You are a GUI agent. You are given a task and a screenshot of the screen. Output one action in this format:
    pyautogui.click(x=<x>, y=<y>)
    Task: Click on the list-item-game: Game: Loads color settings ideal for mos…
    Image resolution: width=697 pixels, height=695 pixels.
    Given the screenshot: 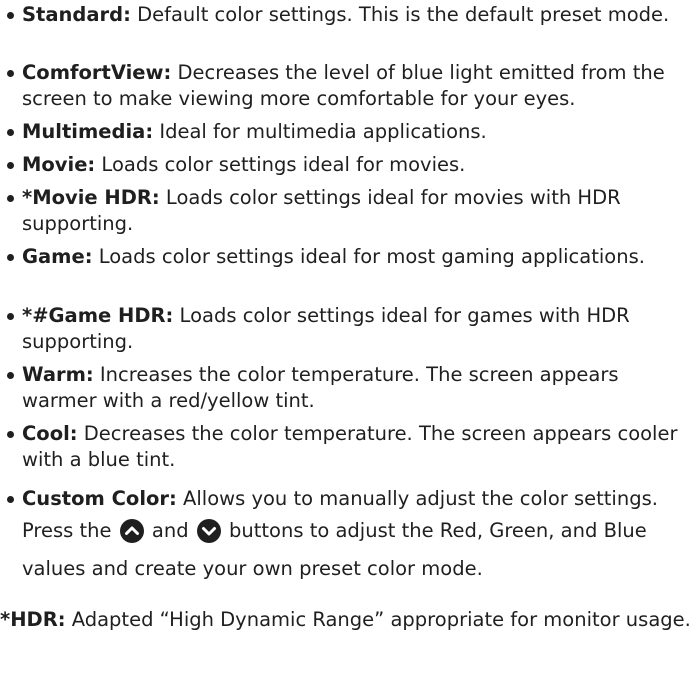 What is the action you would take?
    pyautogui.click(x=348, y=257)
    